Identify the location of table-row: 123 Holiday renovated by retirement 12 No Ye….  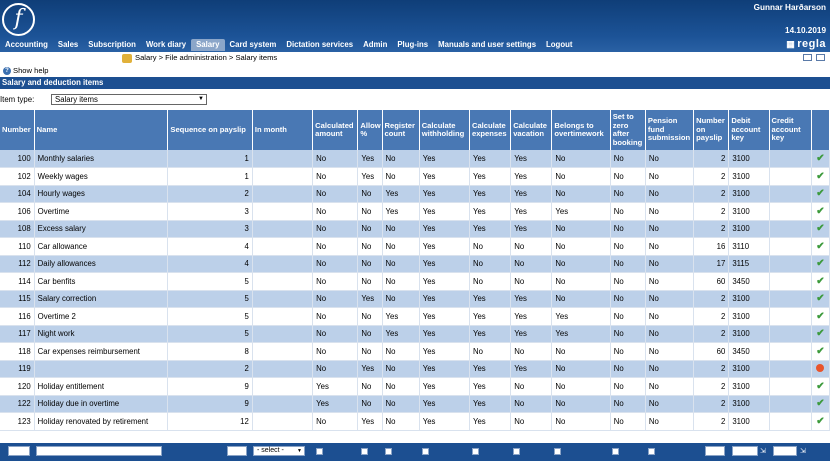
(415, 421).